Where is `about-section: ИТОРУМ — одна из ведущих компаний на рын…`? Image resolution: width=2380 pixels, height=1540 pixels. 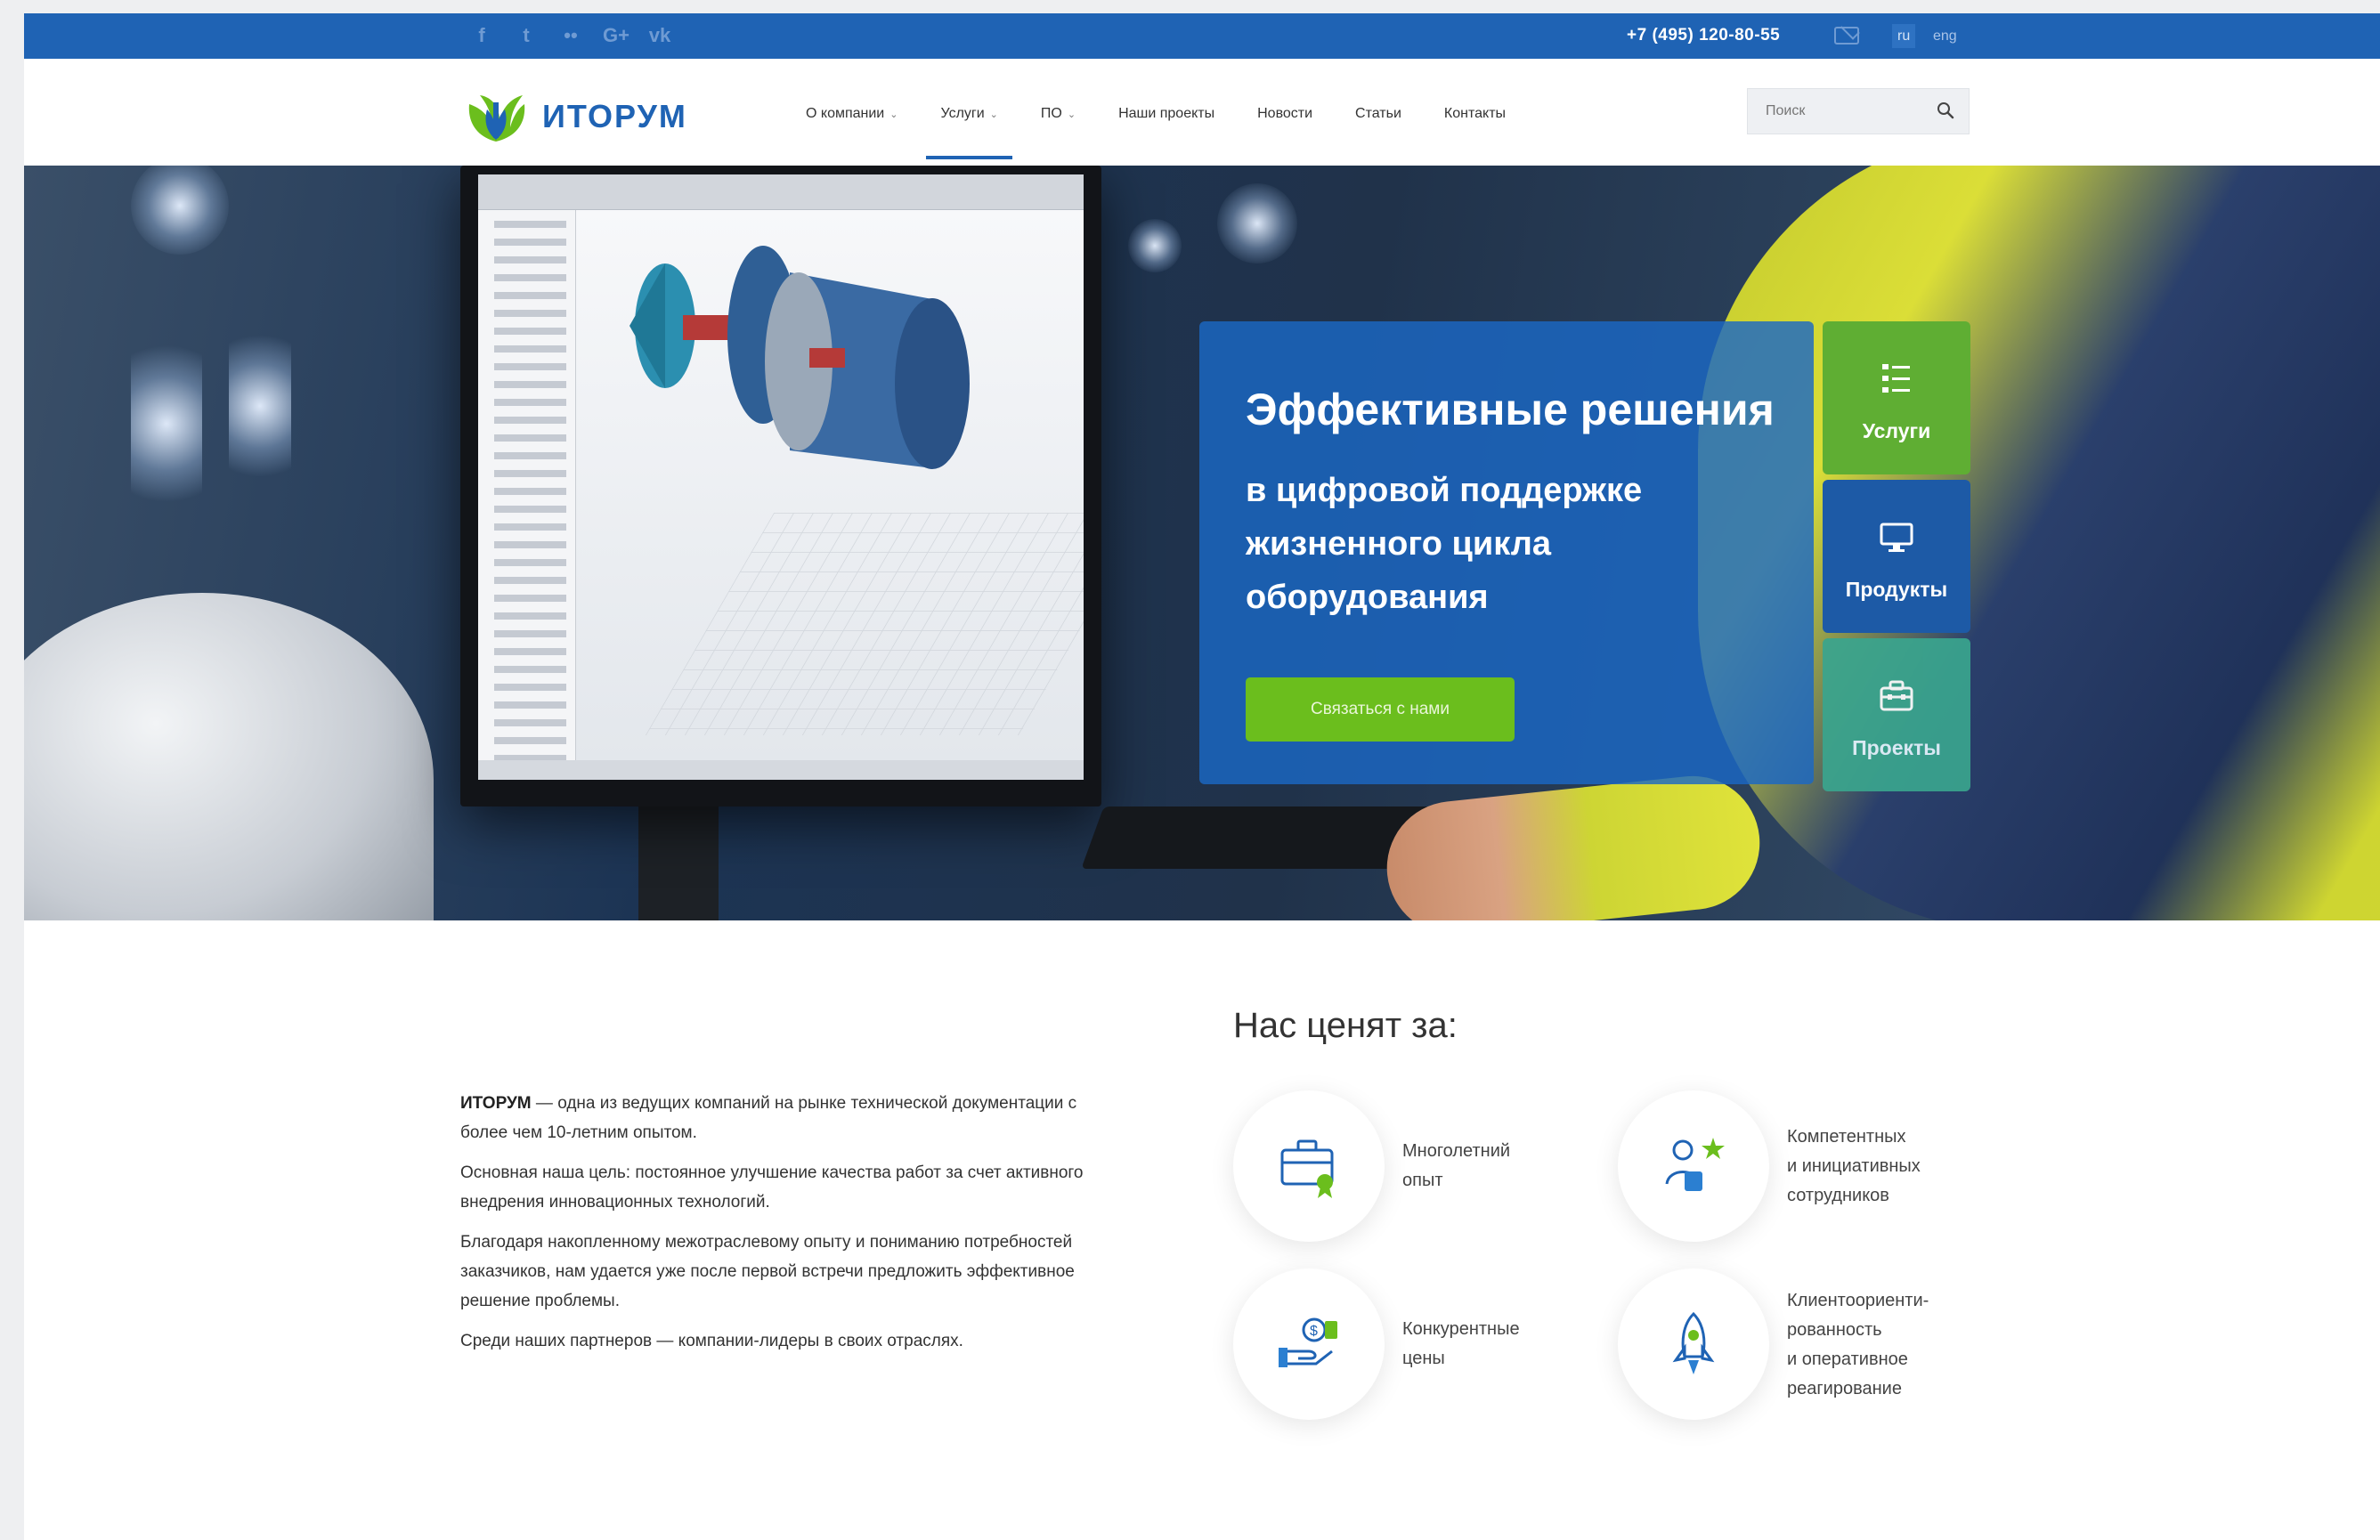 about-section: ИТОРУМ — одна из ведущих компаний на рын… is located at coordinates (781, 1227).